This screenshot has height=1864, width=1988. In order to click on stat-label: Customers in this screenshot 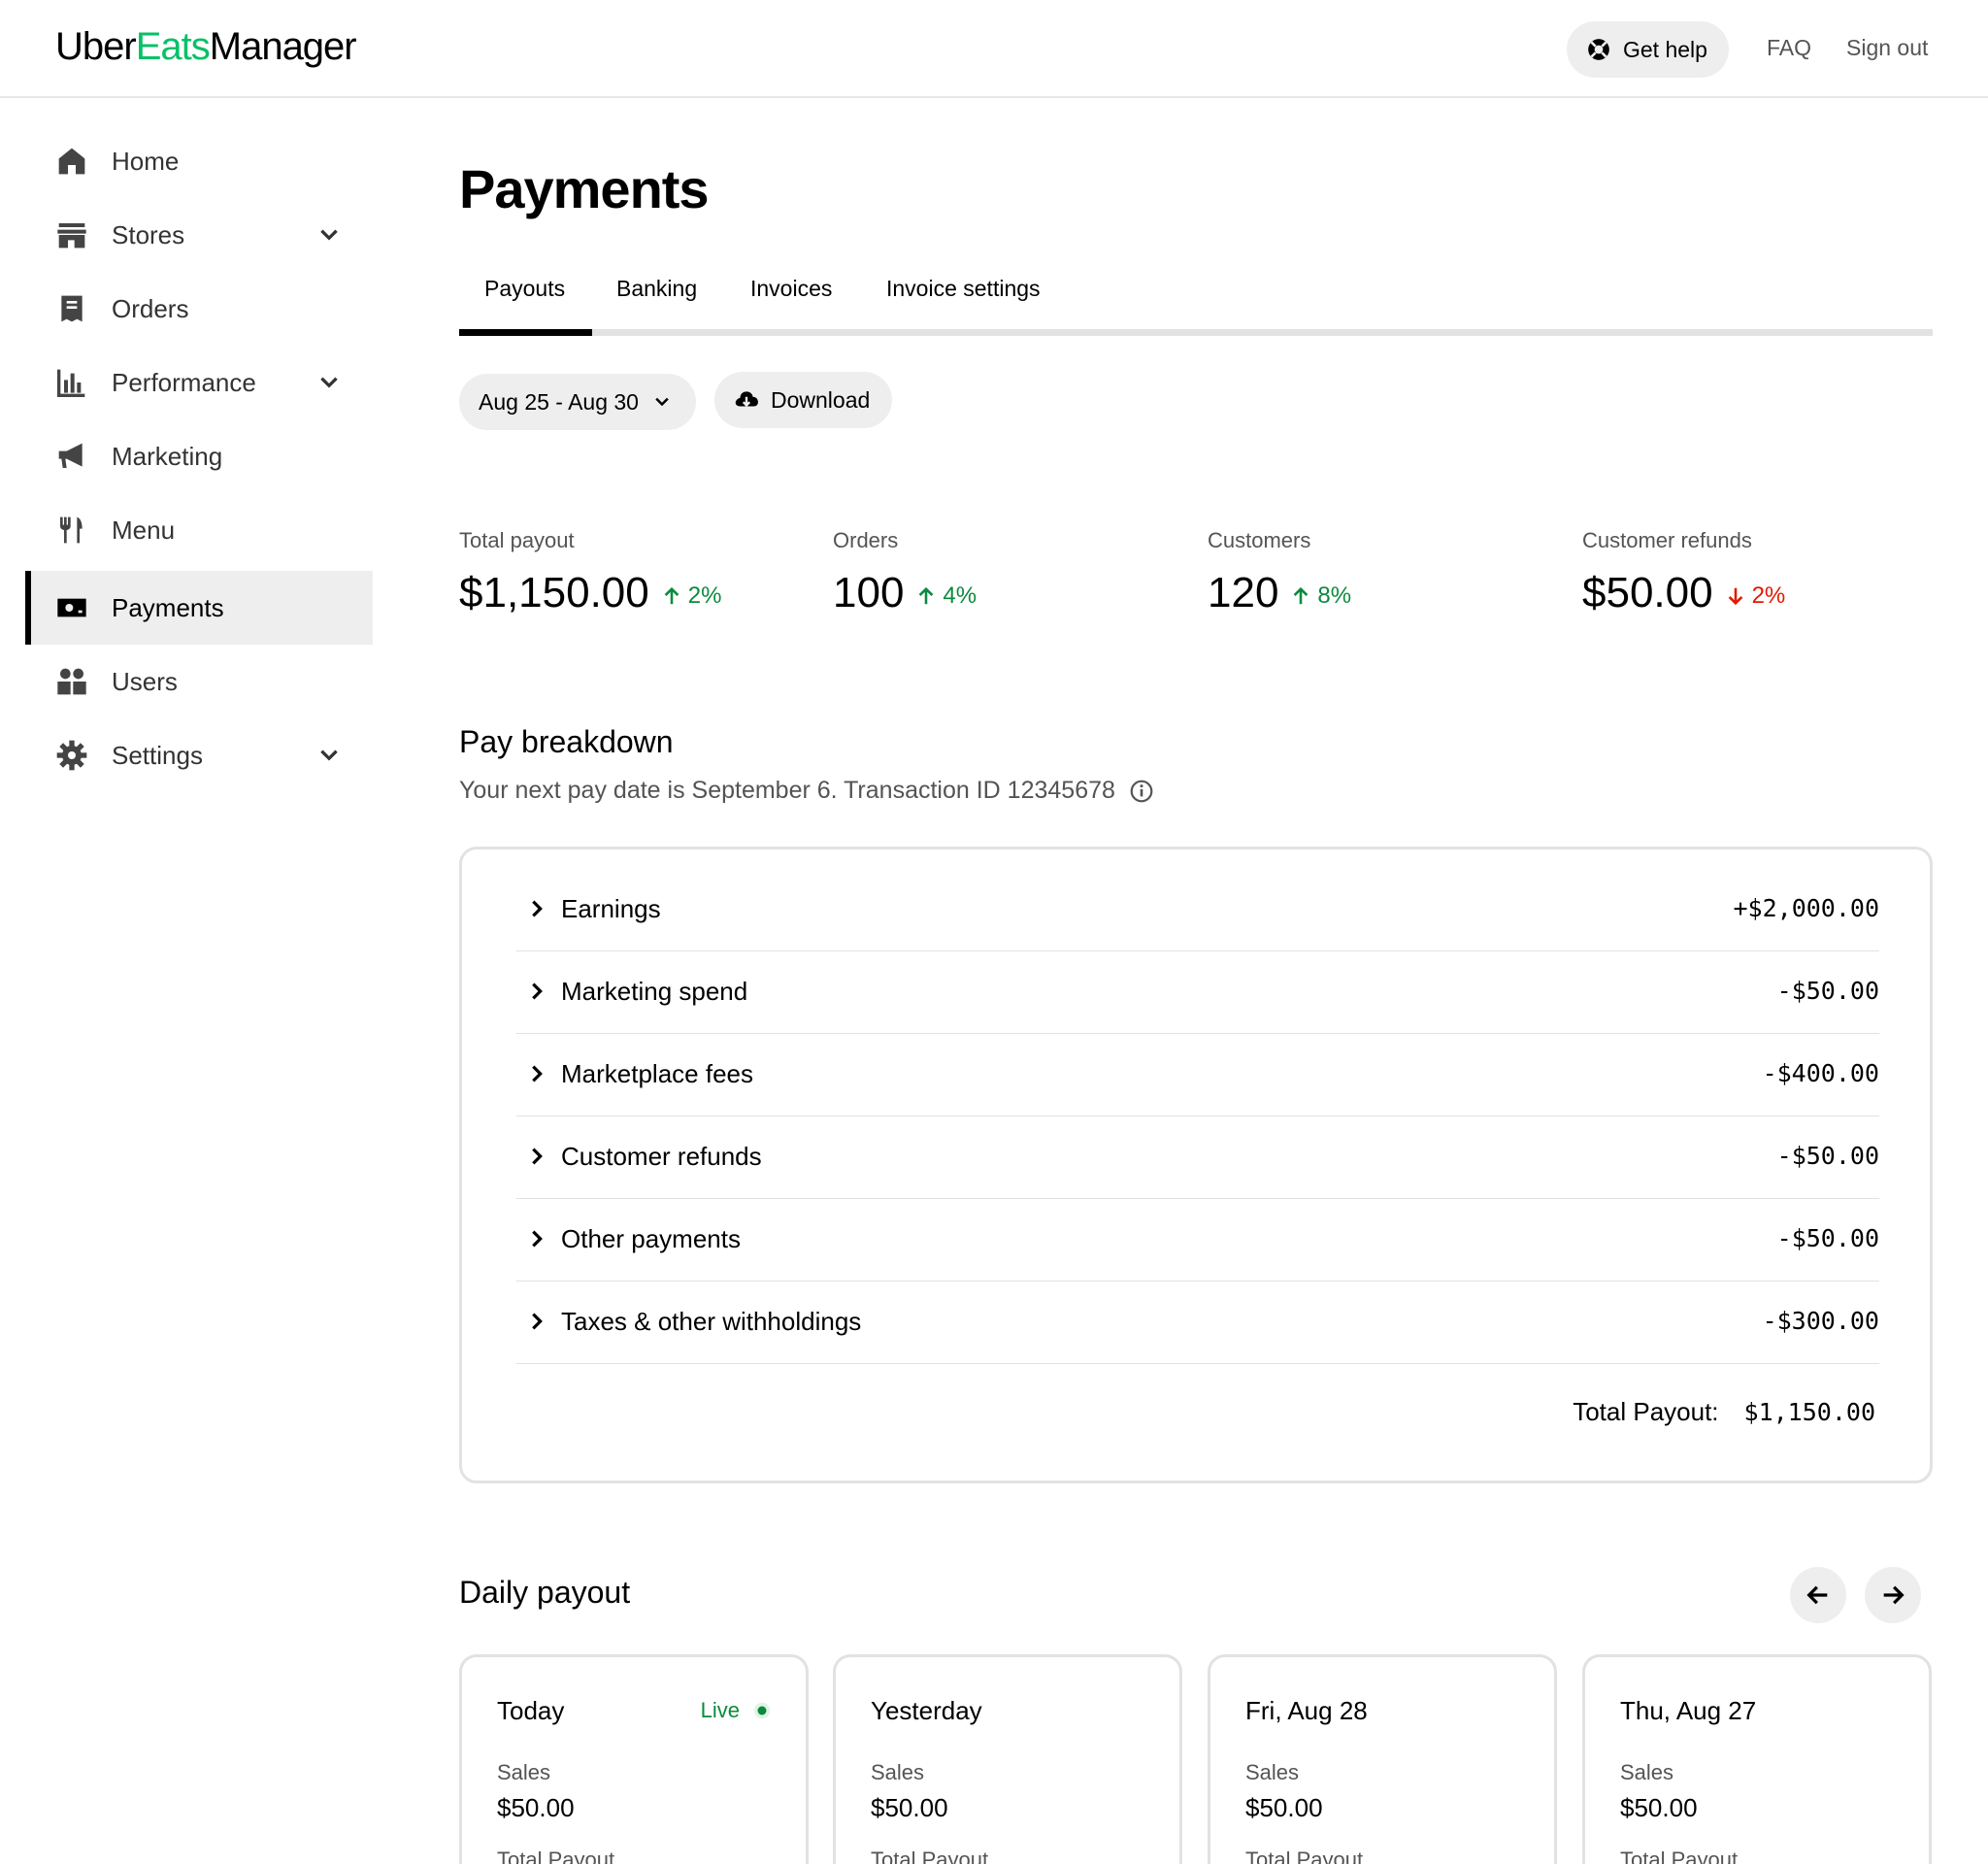, I will do `click(1260, 540)`.